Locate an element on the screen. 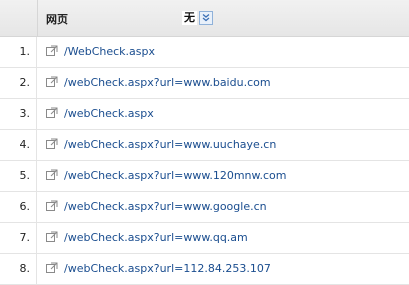  page-url-link: /WebCheck.aspx is located at coordinates (109, 52).